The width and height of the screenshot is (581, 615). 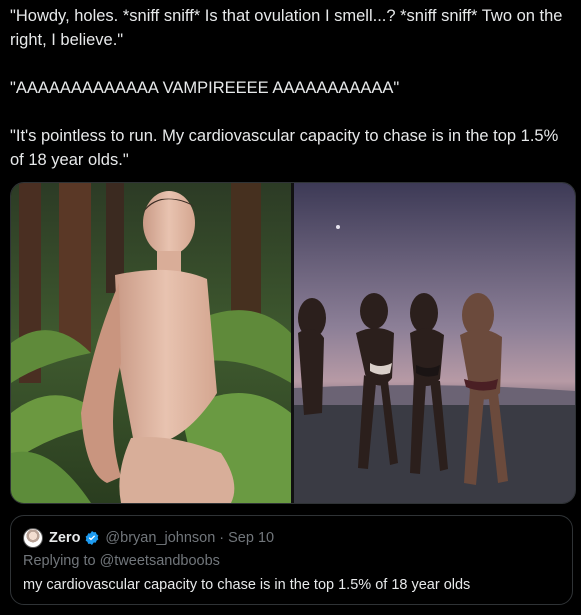 I want to click on avatar, so click(x=33, y=538).